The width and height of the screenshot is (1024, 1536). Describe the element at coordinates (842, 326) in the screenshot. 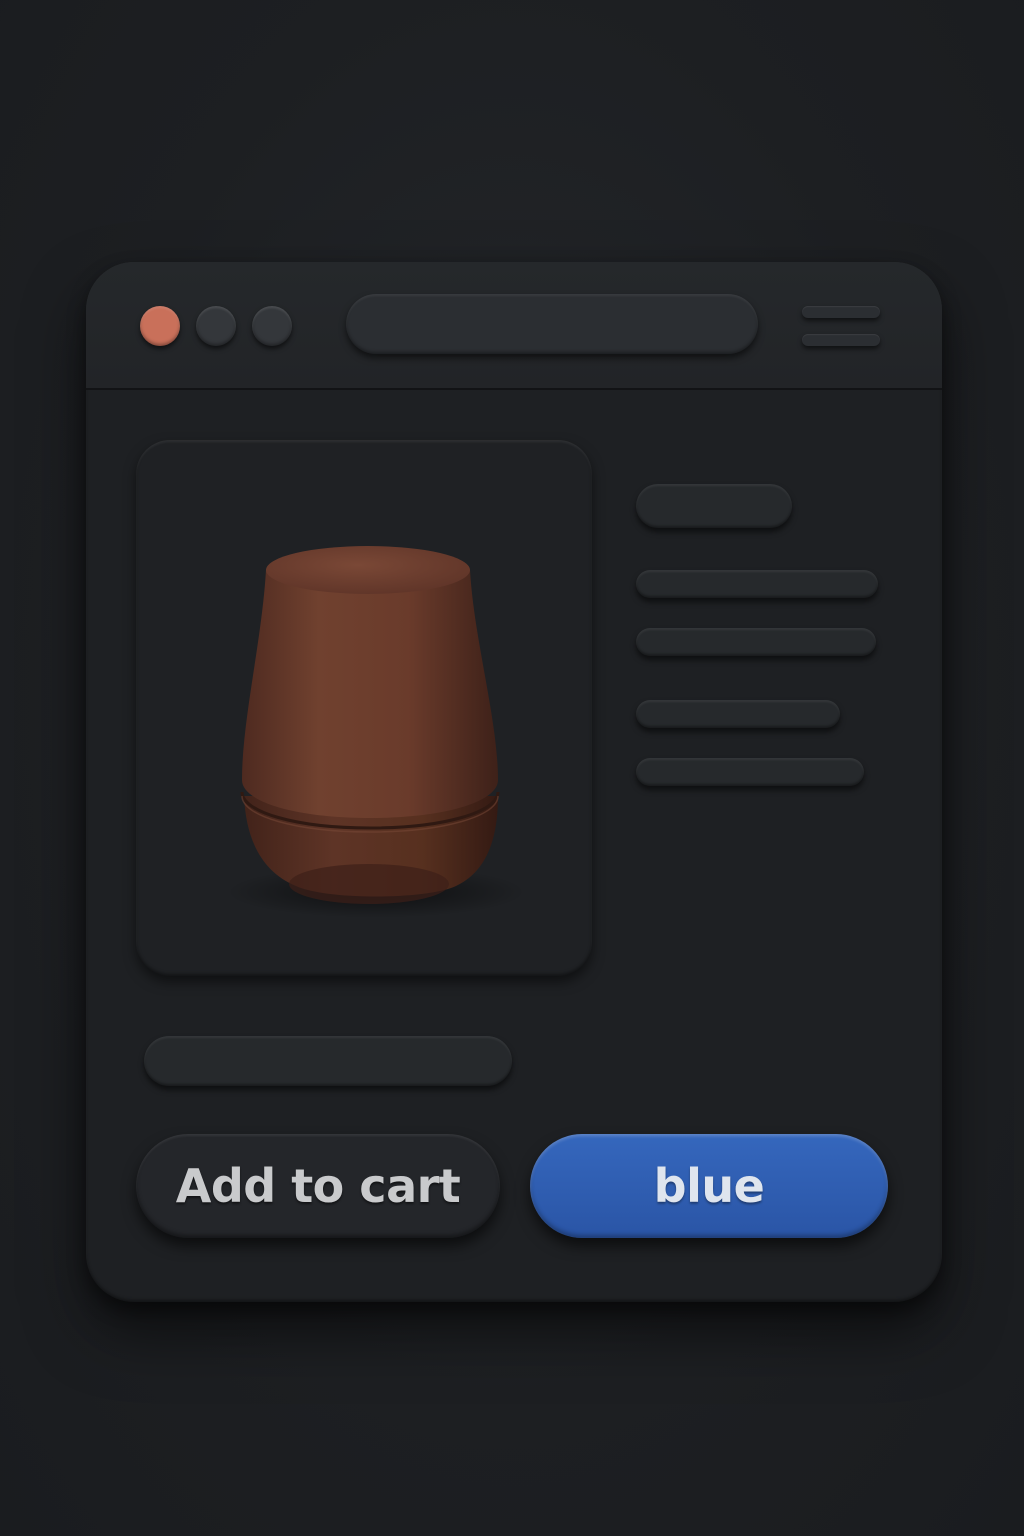

I see `hamburger-menu-icon` at that location.